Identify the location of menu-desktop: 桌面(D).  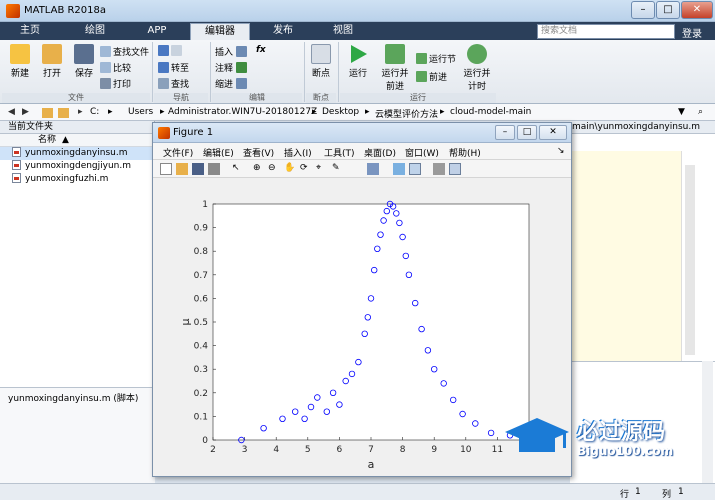
(380, 152).